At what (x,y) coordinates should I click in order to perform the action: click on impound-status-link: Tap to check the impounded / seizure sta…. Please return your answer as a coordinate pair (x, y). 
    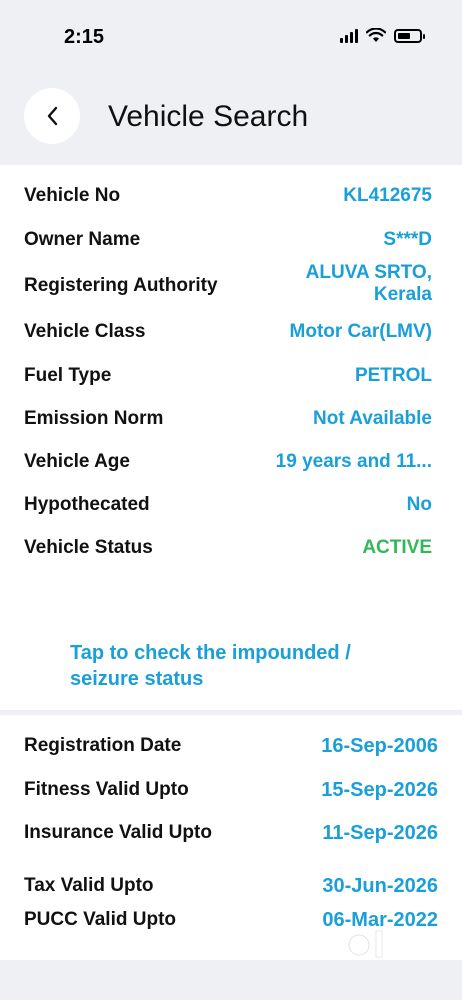
    Looking at the image, I should click on (240, 666).